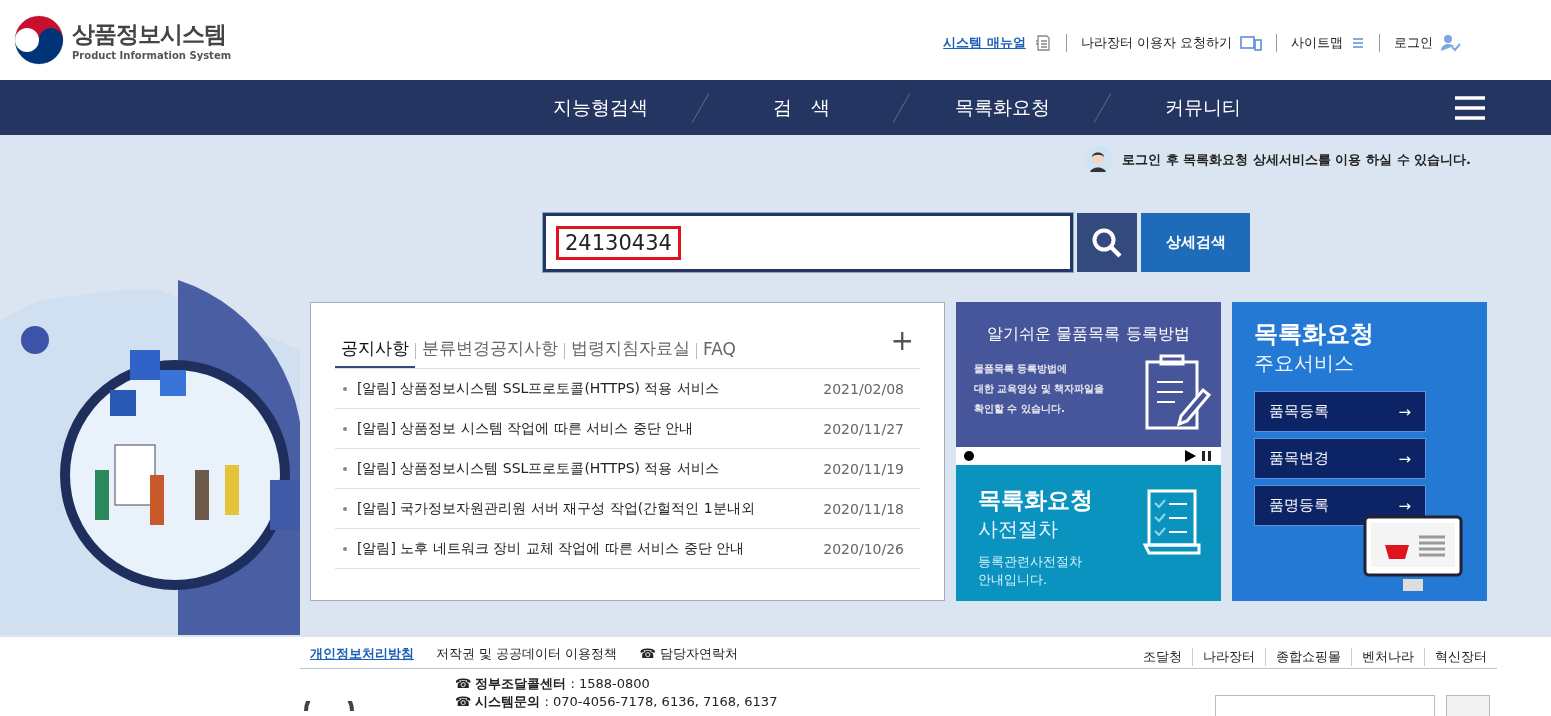 The image size is (1551, 716). What do you see at coordinates (1470, 108) in the screenshot?
I see `menu-icon` at bounding box center [1470, 108].